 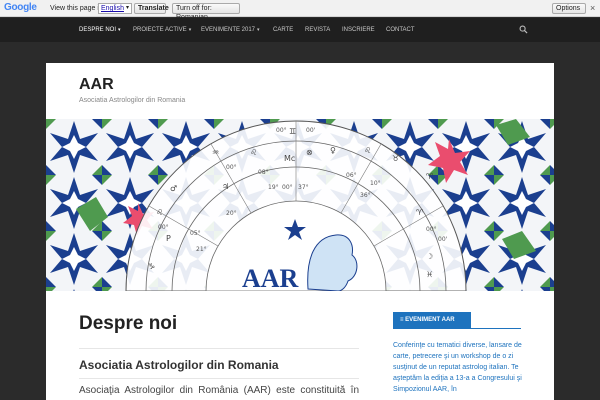 I want to click on close-icon: ×, so click(x=592, y=8).